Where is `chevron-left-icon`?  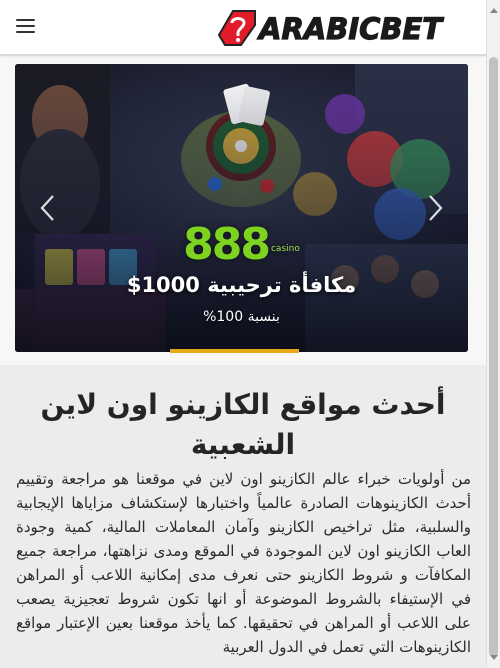
chevron-left-icon is located at coordinates (47, 208).